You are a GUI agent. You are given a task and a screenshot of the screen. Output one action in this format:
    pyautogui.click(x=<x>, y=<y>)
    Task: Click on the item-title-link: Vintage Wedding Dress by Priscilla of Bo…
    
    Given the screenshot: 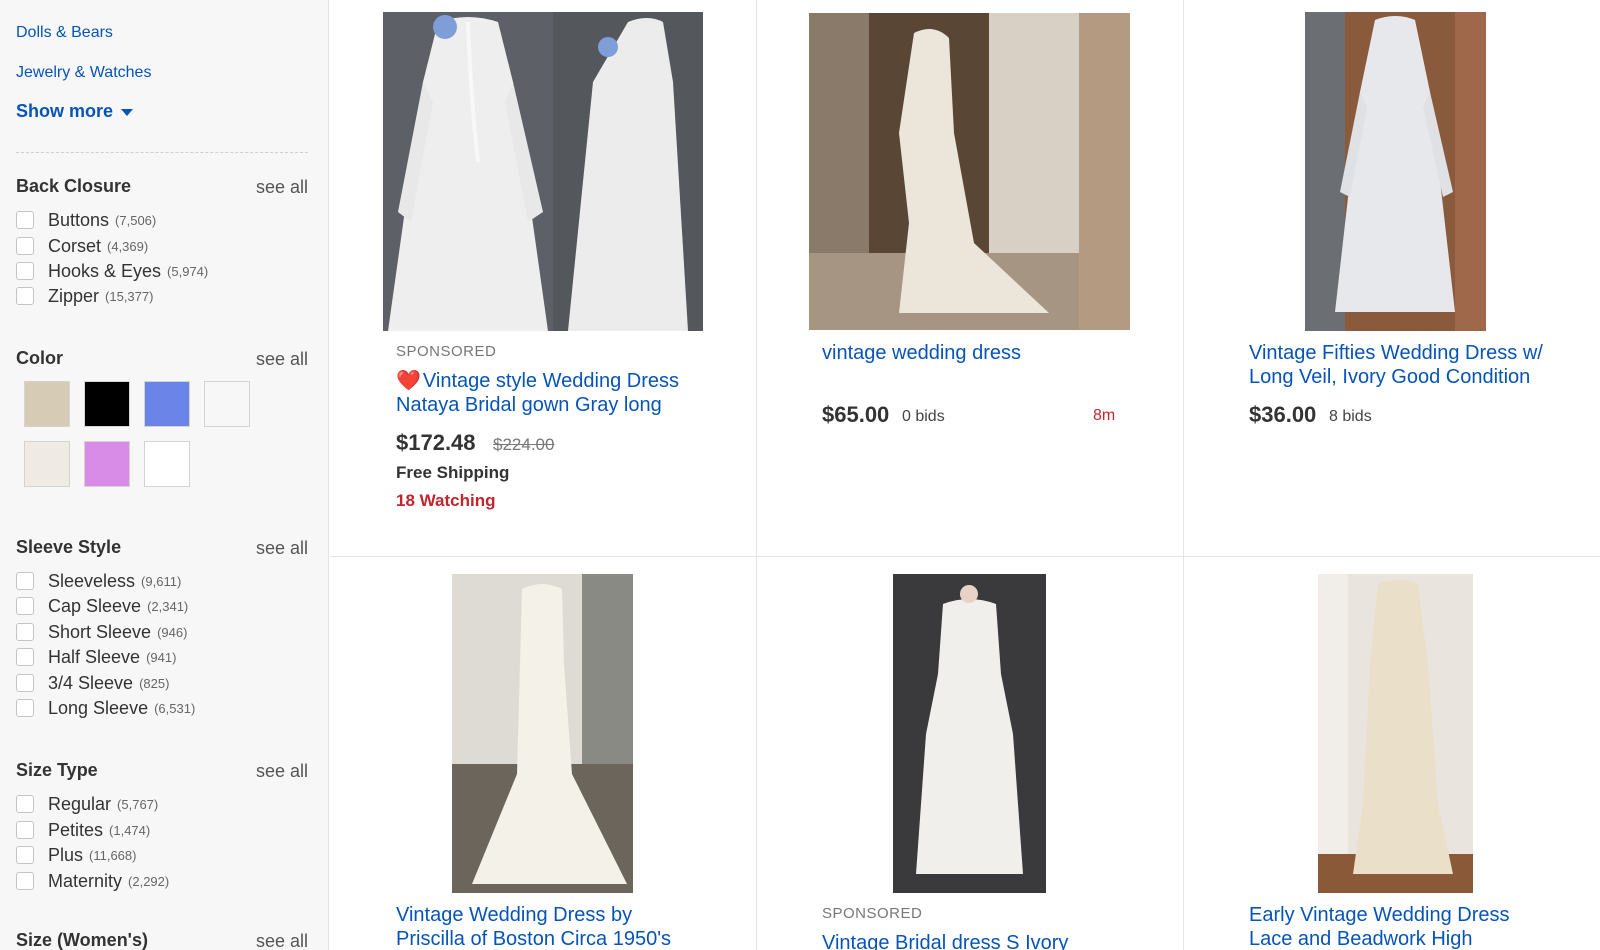 What is the action you would take?
    pyautogui.click(x=566, y=926)
    